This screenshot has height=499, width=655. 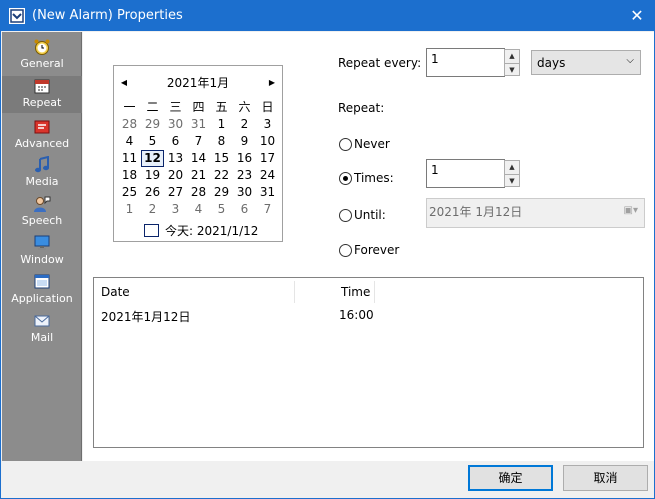 I want to click on day-cell: 18, so click(x=129, y=175).